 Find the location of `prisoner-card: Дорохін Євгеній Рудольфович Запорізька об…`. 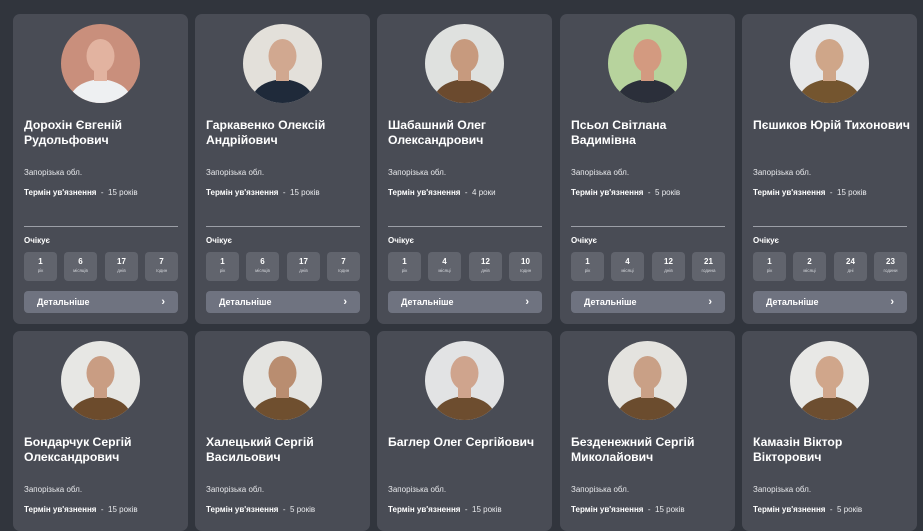

prisoner-card: Дорохін Євгеній Рудольфович Запорізька об… is located at coordinates (100, 169).